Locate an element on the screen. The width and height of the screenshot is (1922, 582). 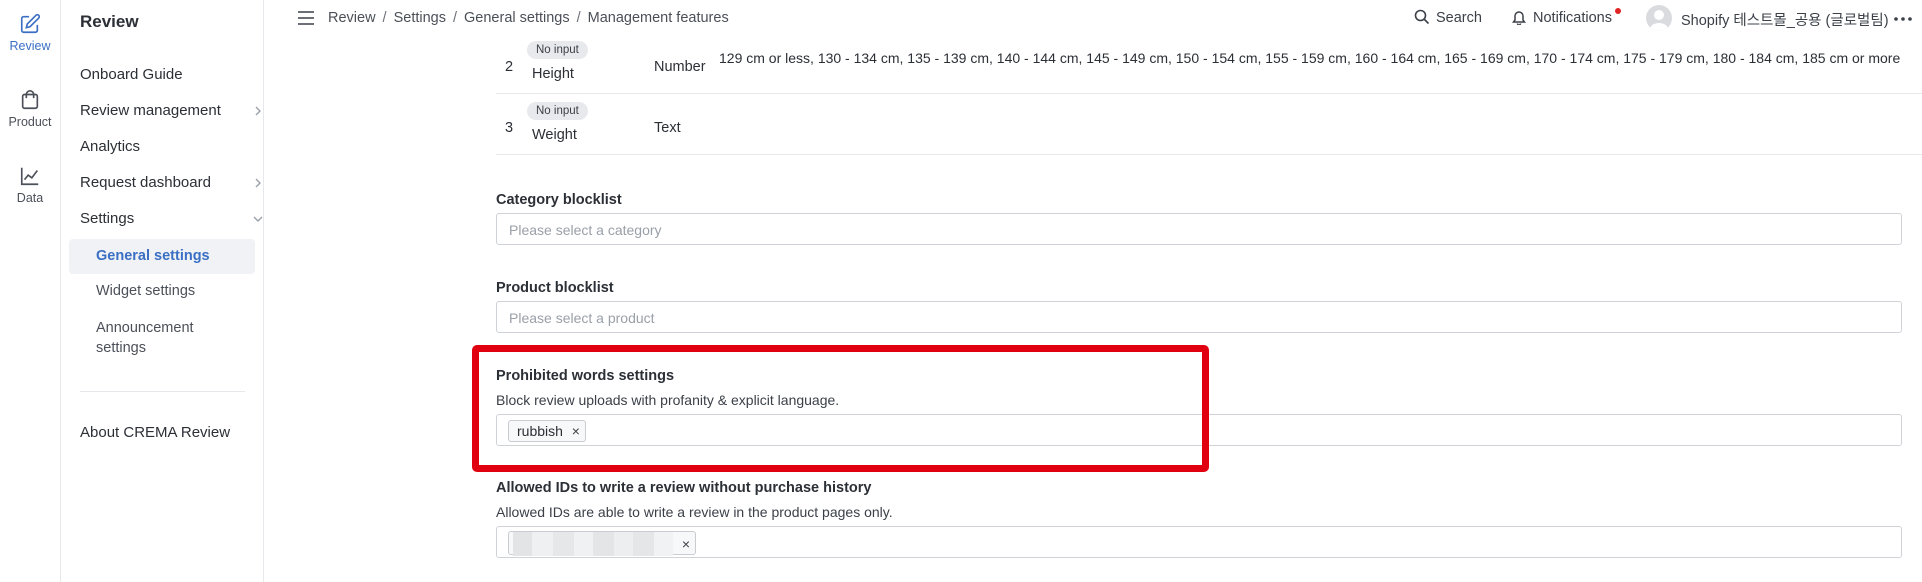
category-blocklist-label: Category blocklist is located at coordinates (559, 200).